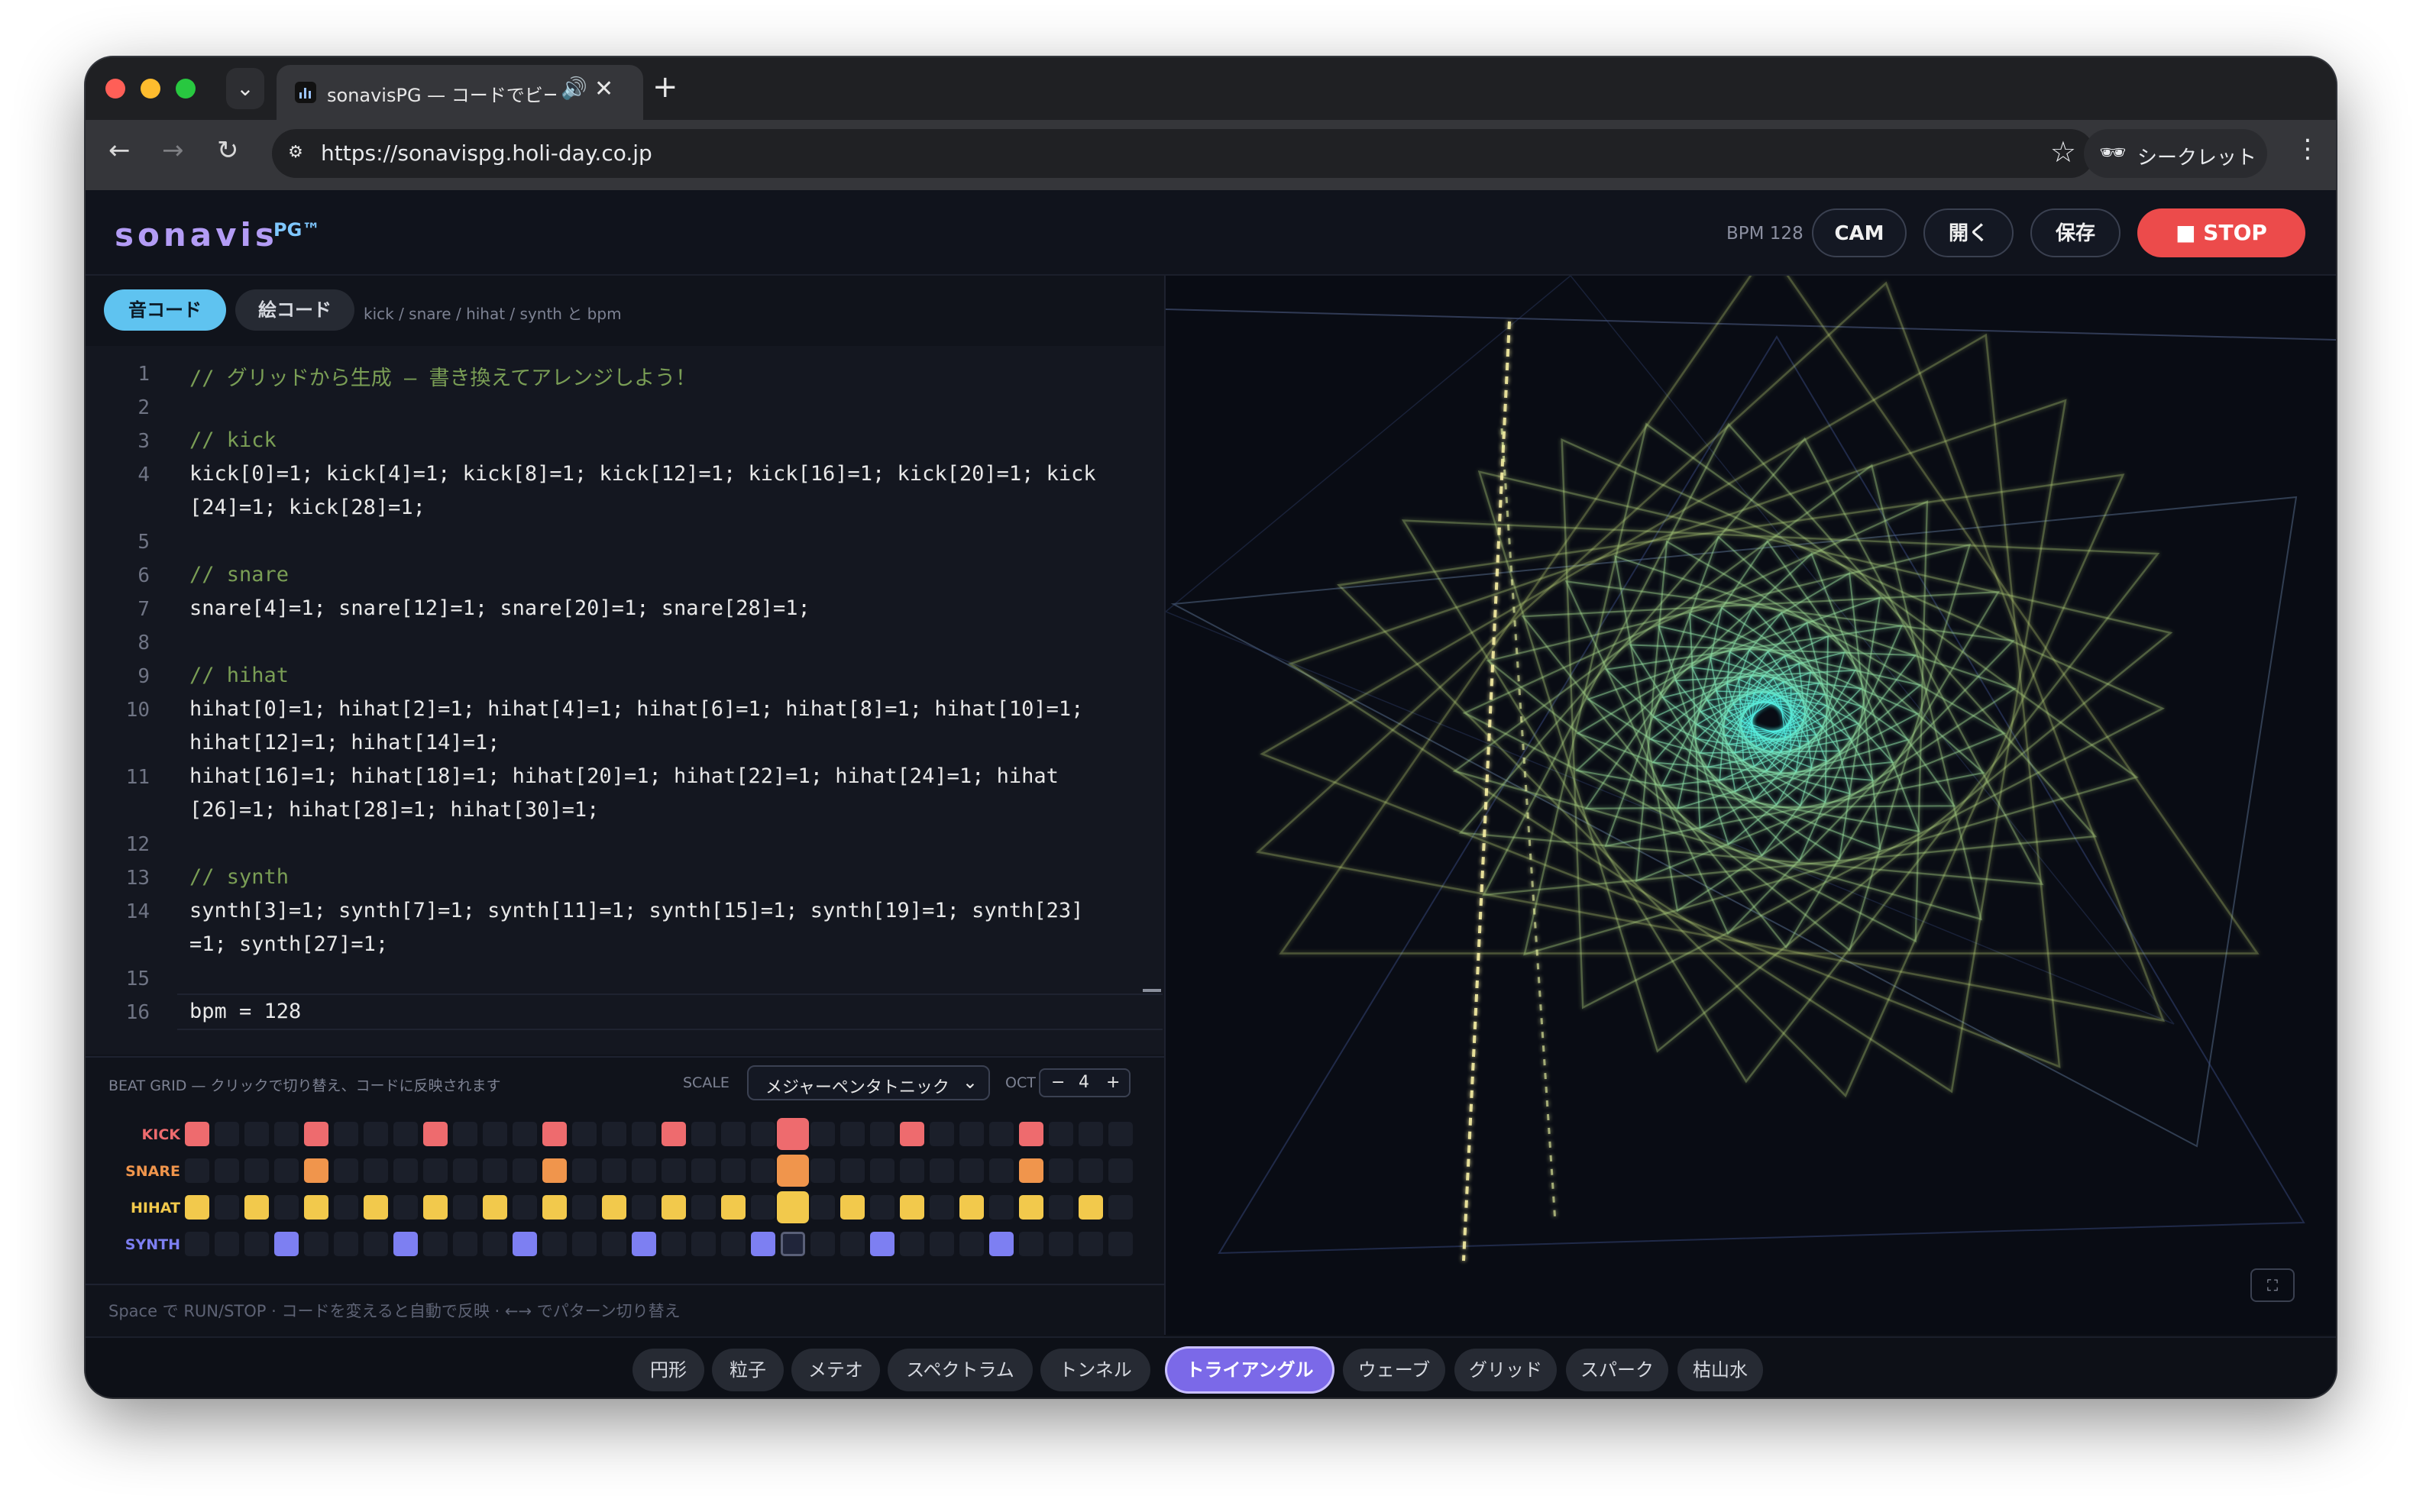 The image size is (2423, 1512). What do you see at coordinates (394, 810) in the screenshot?
I see `code-text: [26]=1; hihat[28]=1; hihat[30]=1;` at bounding box center [394, 810].